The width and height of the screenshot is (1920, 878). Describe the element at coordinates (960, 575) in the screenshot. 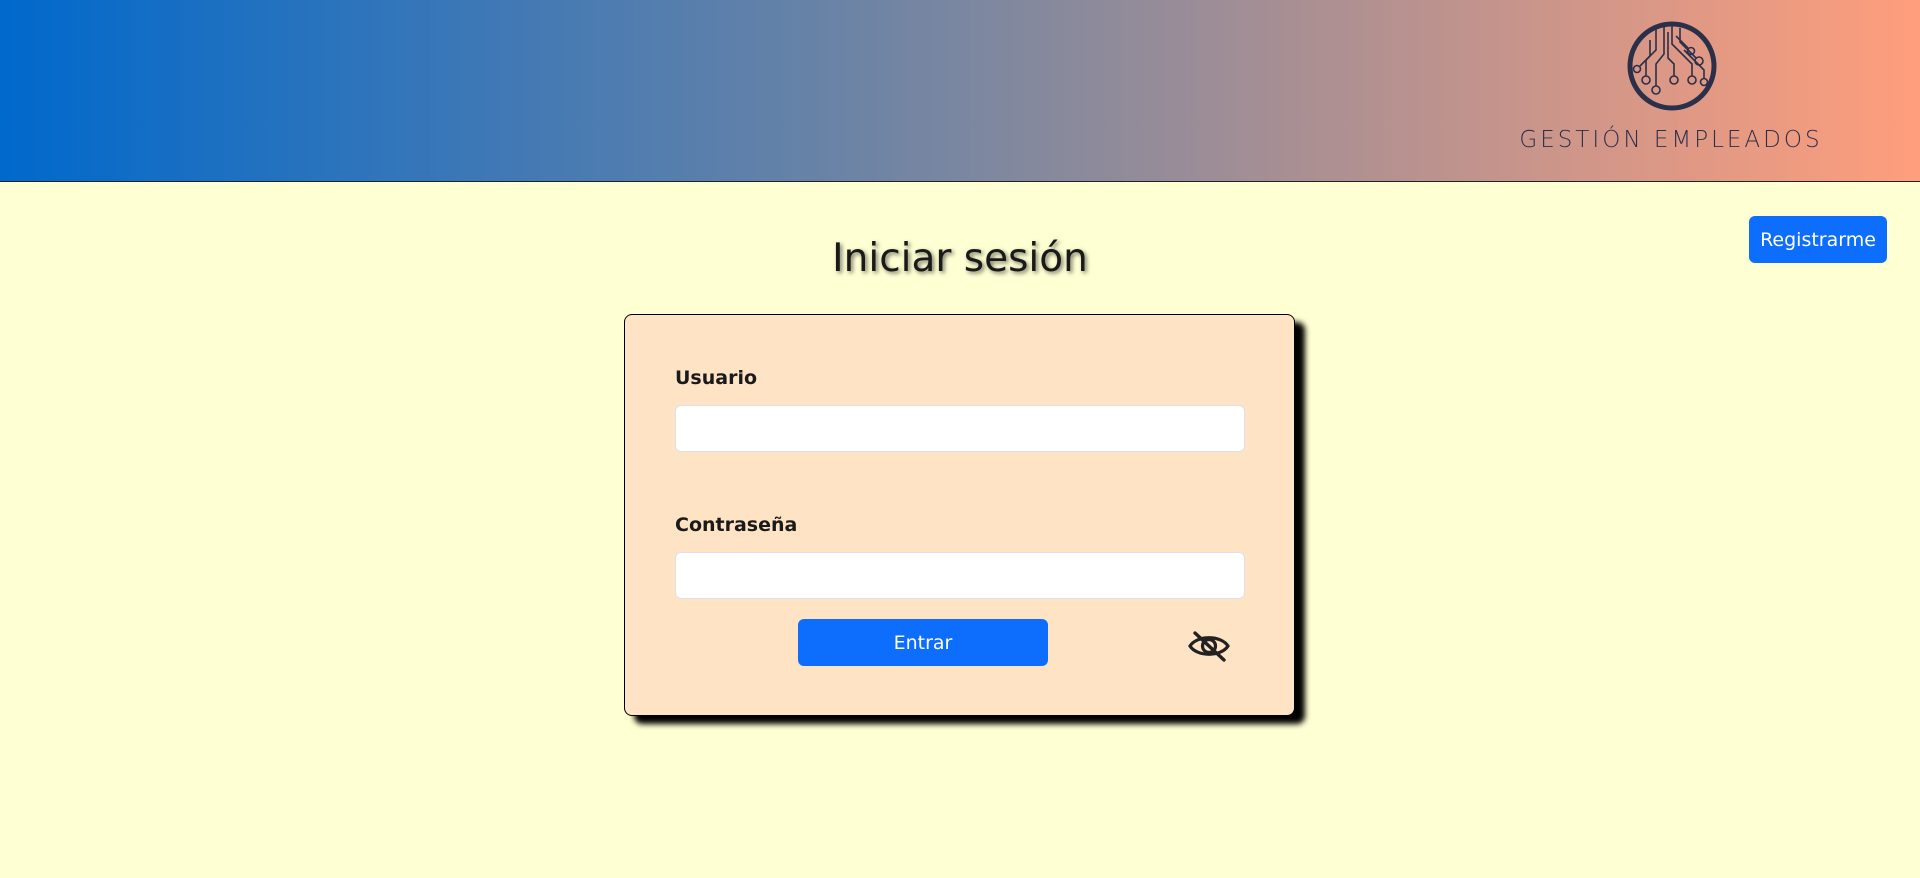

I see `password-input` at that location.